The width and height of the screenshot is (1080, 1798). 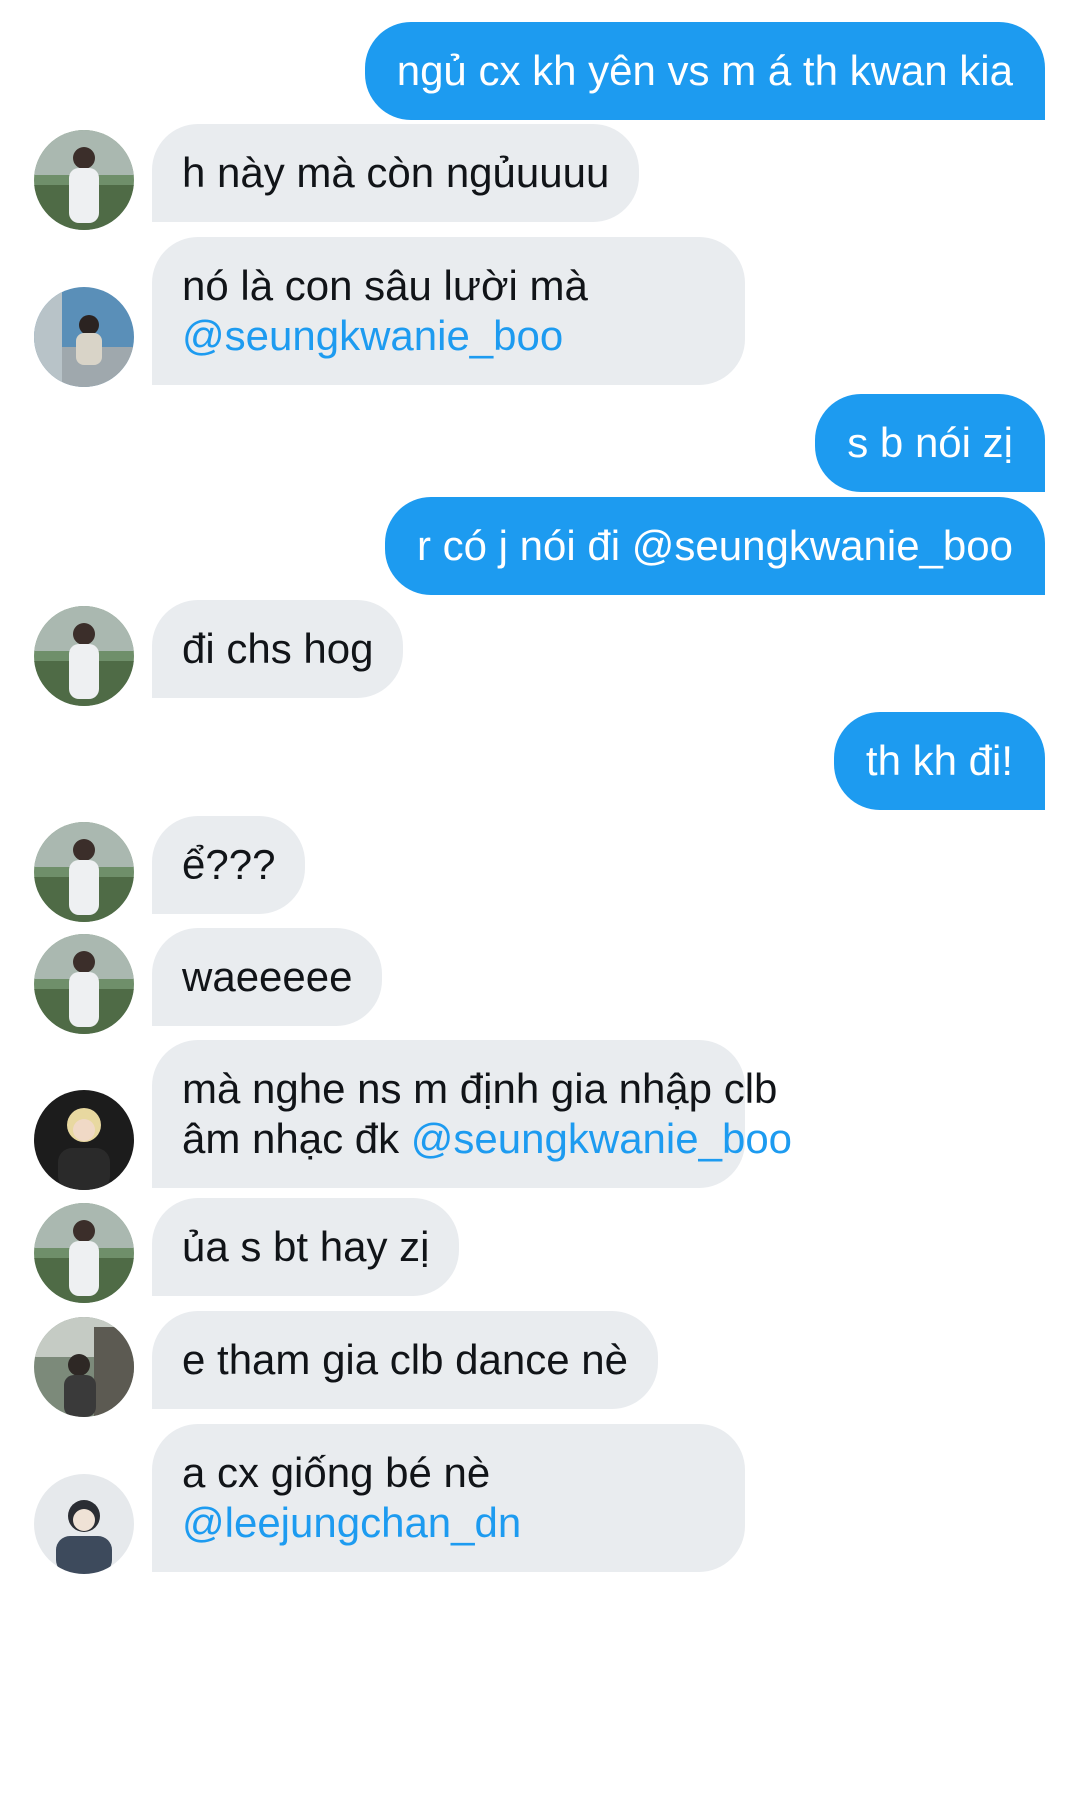 I want to click on message-text: đi chs hog, so click(x=278, y=648).